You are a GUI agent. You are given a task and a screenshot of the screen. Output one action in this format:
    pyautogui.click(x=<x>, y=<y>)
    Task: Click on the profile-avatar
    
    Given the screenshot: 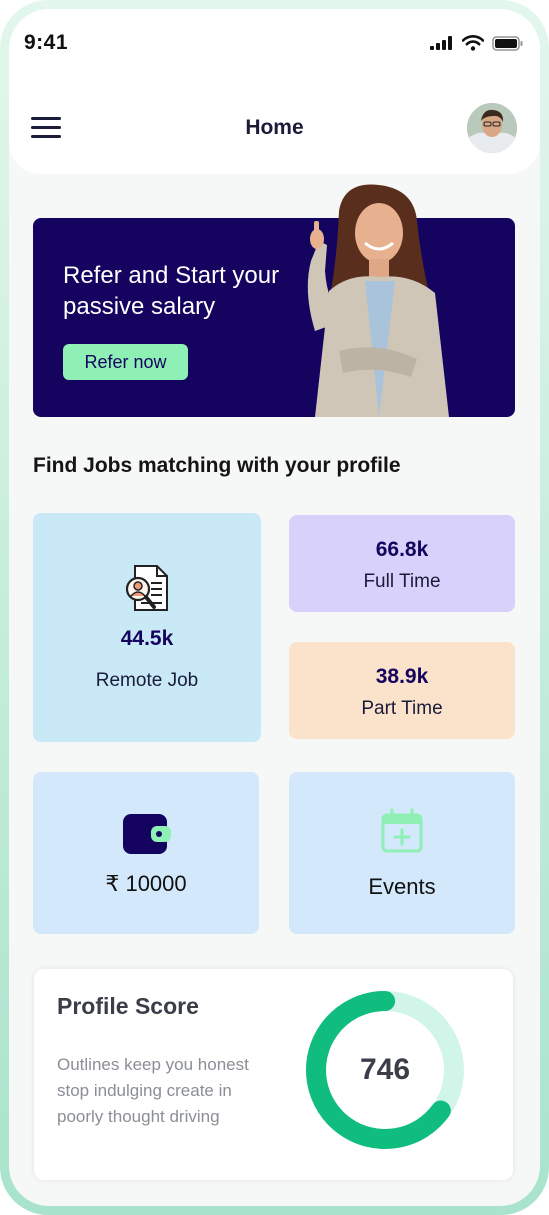 What is the action you would take?
    pyautogui.click(x=492, y=128)
    